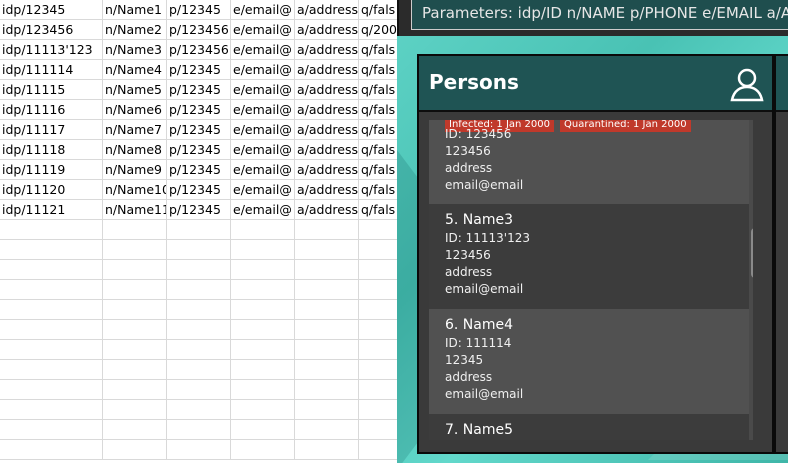  I want to click on sheet-cell: idp/11118, so click(51, 150).